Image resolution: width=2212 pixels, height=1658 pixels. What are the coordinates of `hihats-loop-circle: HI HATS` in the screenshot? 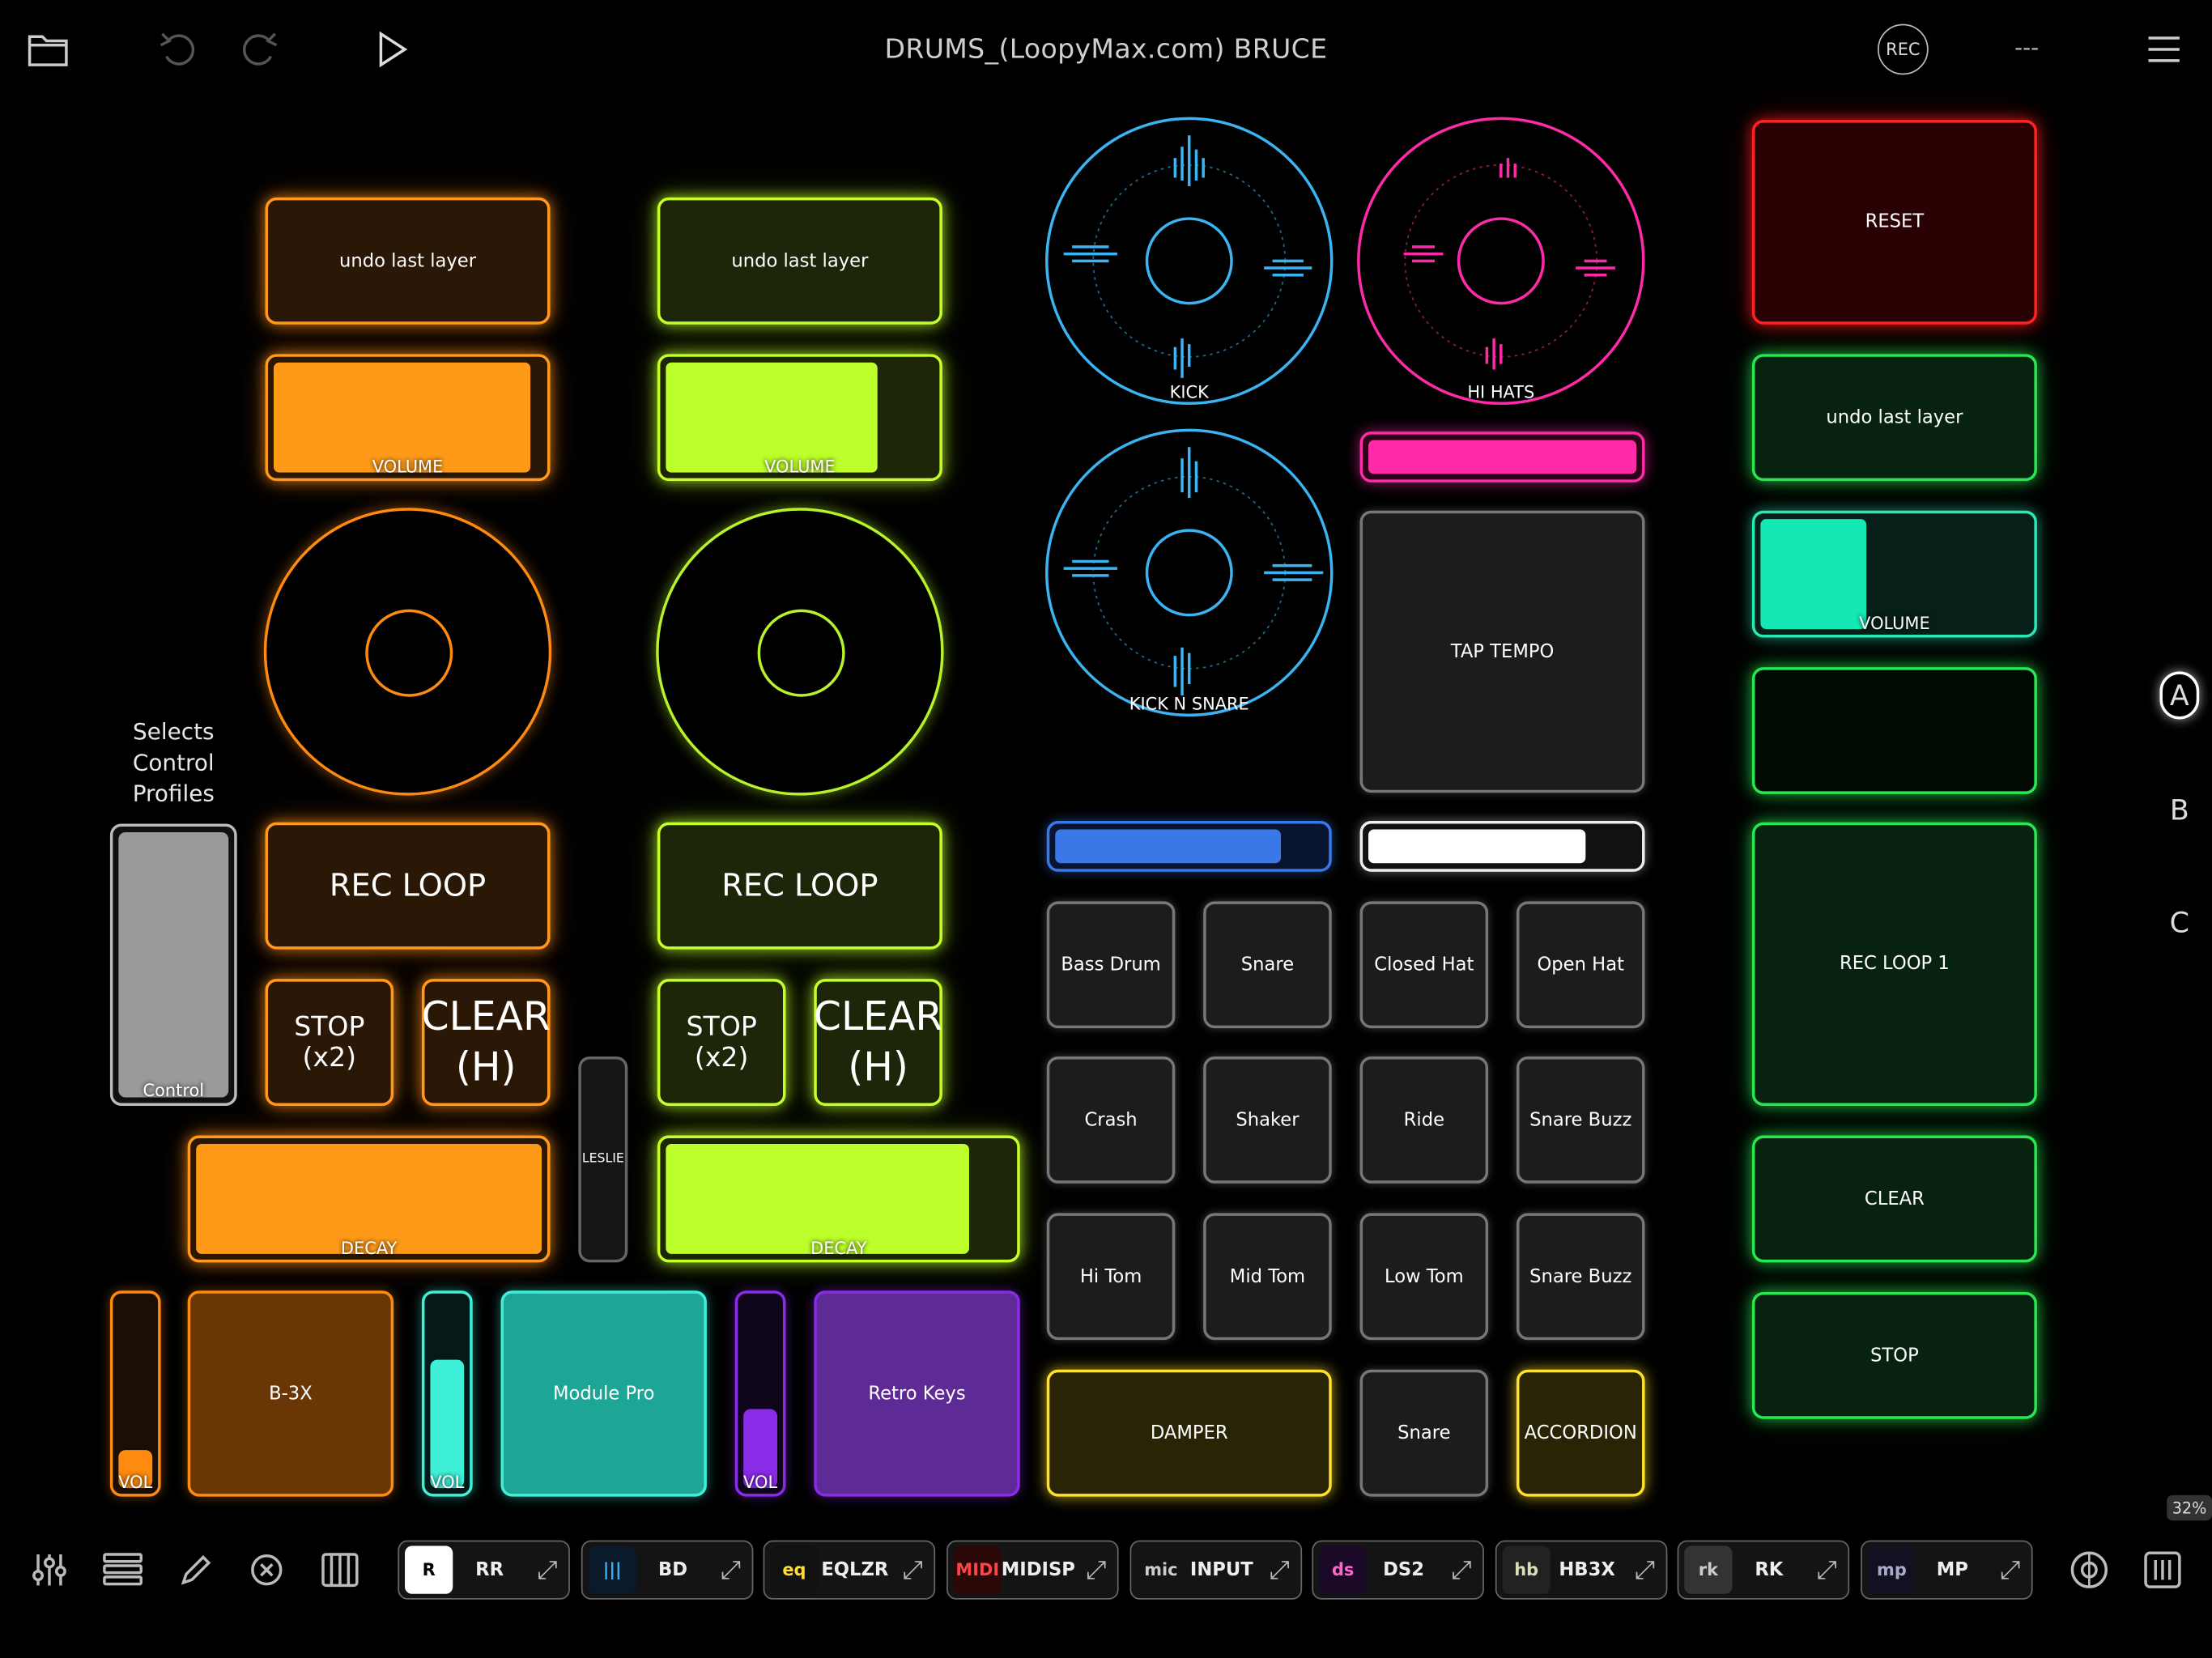 It's located at (1504, 264).